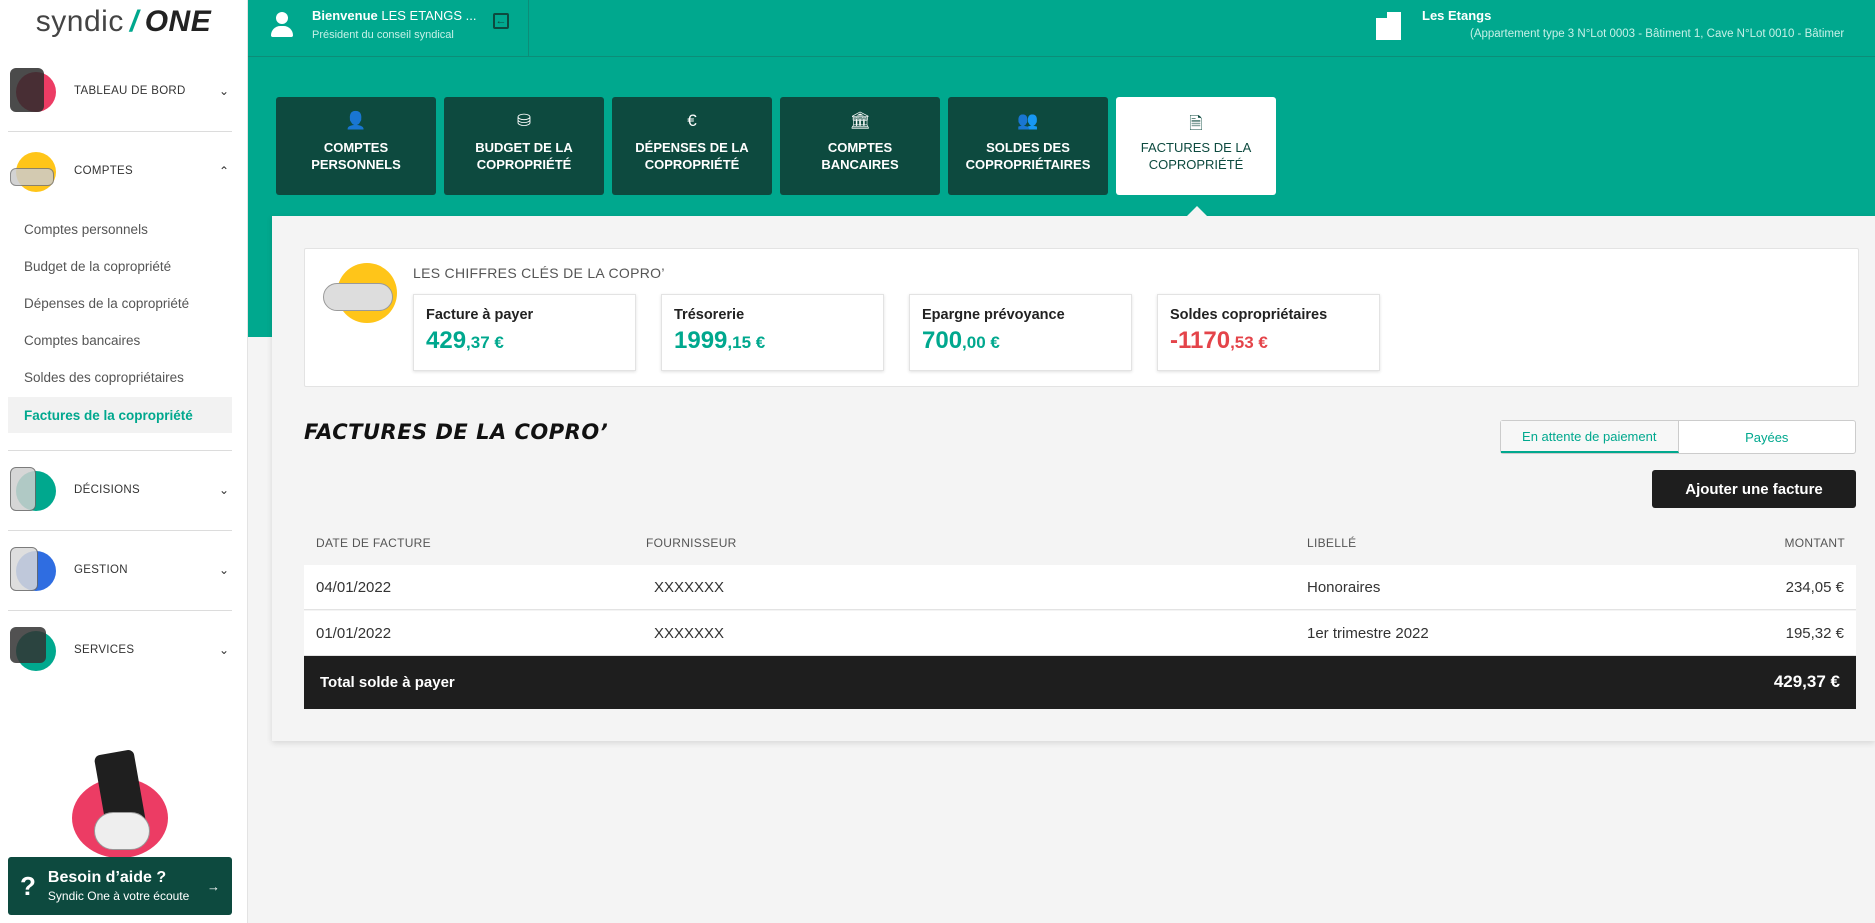 The width and height of the screenshot is (1875, 923). Describe the element at coordinates (33, 91) in the screenshot. I see `phone-illustration-icon` at that location.